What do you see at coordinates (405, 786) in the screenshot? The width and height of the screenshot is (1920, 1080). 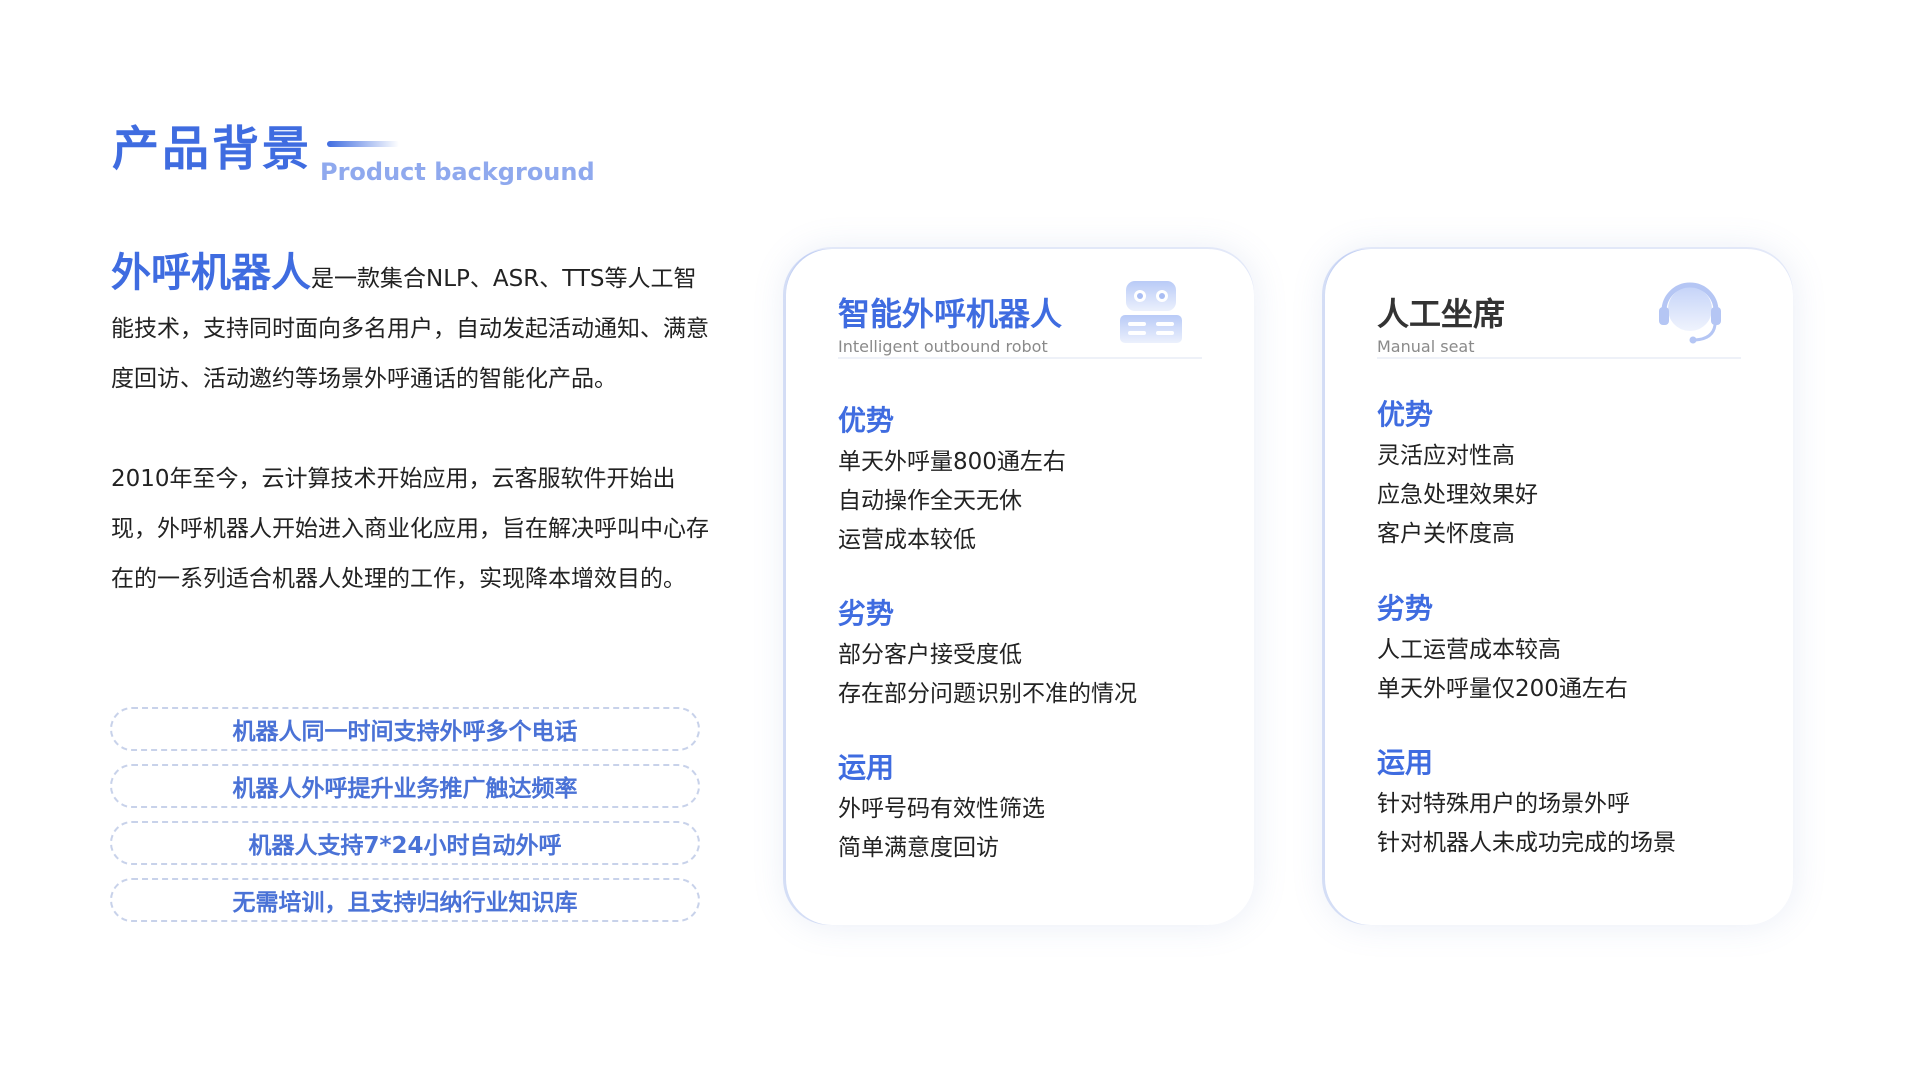 I see `feature-pill: 机器人外呼提升业务推广触达频率` at bounding box center [405, 786].